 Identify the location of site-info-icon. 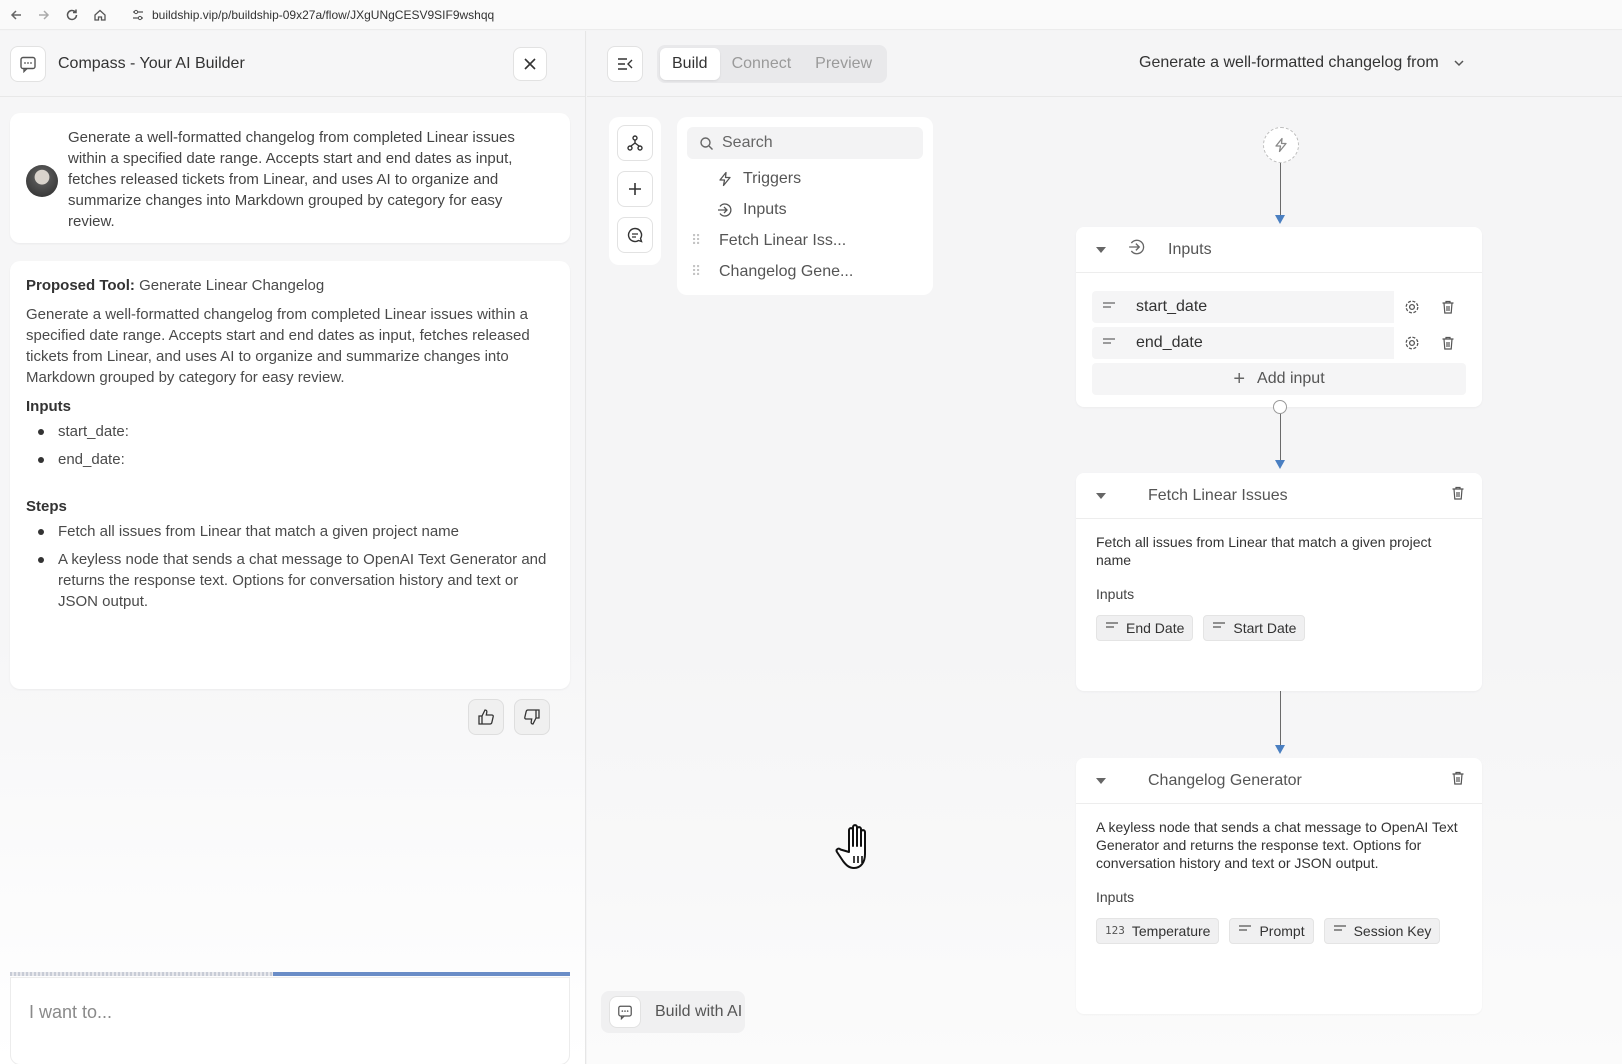
(138, 15).